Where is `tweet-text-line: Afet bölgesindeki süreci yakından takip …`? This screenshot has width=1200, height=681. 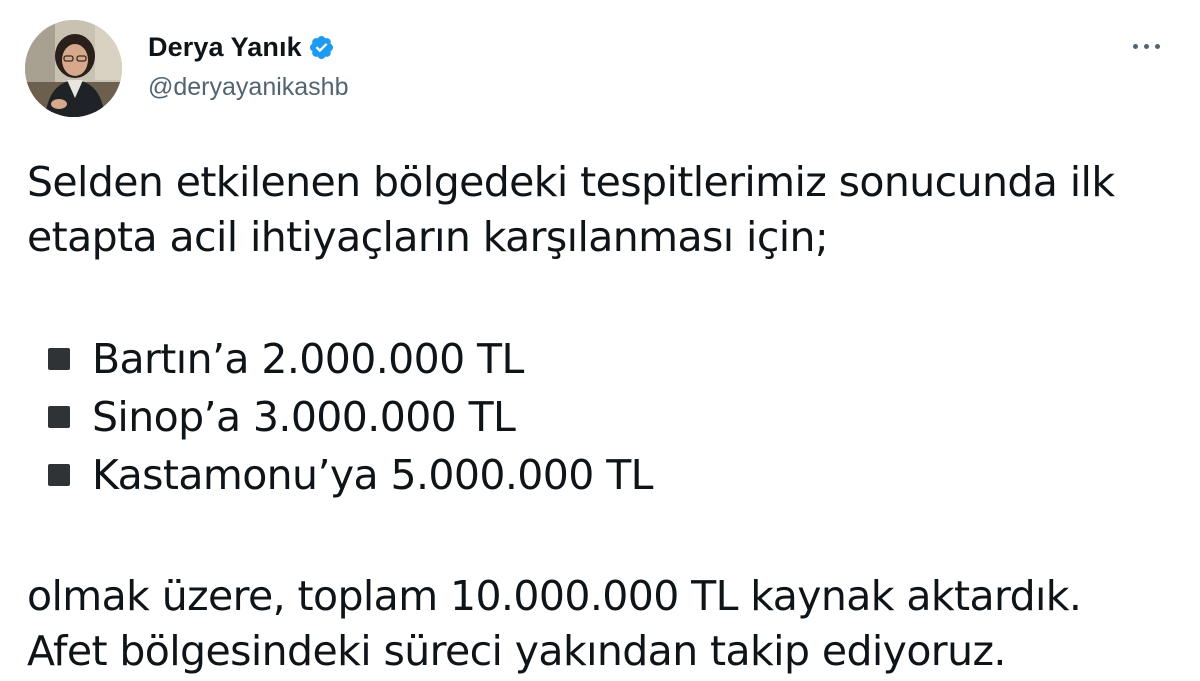 tweet-text-line: Afet bölgesindeki süreci yakından takip … is located at coordinates (516, 651).